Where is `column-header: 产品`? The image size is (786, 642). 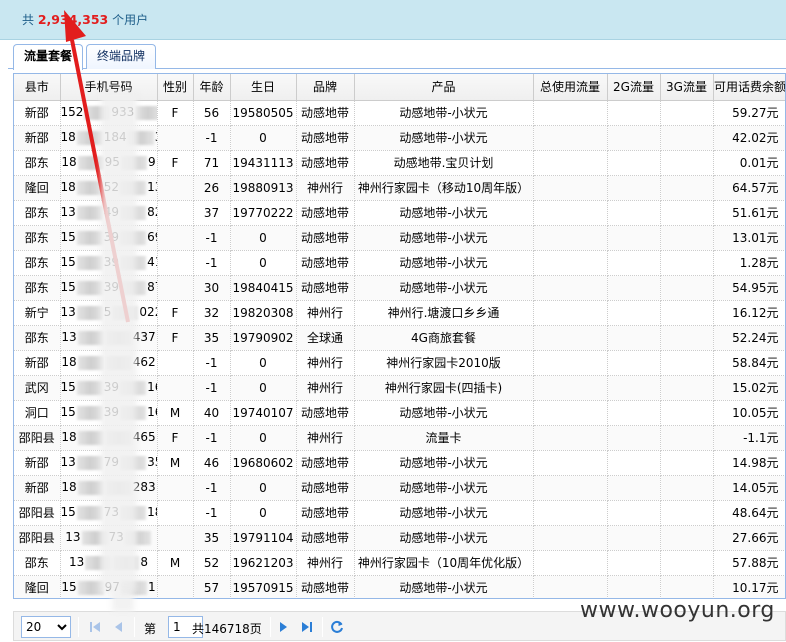 column-header: 产品 is located at coordinates (444, 87).